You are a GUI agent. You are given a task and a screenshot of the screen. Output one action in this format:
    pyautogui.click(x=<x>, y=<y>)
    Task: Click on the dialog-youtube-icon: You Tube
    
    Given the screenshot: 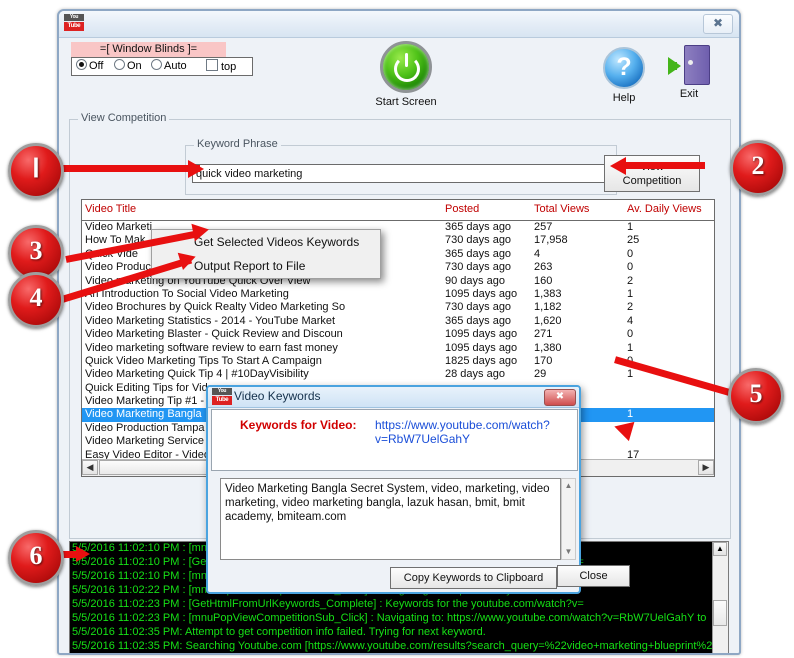 What is the action you would take?
    pyautogui.click(x=222, y=397)
    